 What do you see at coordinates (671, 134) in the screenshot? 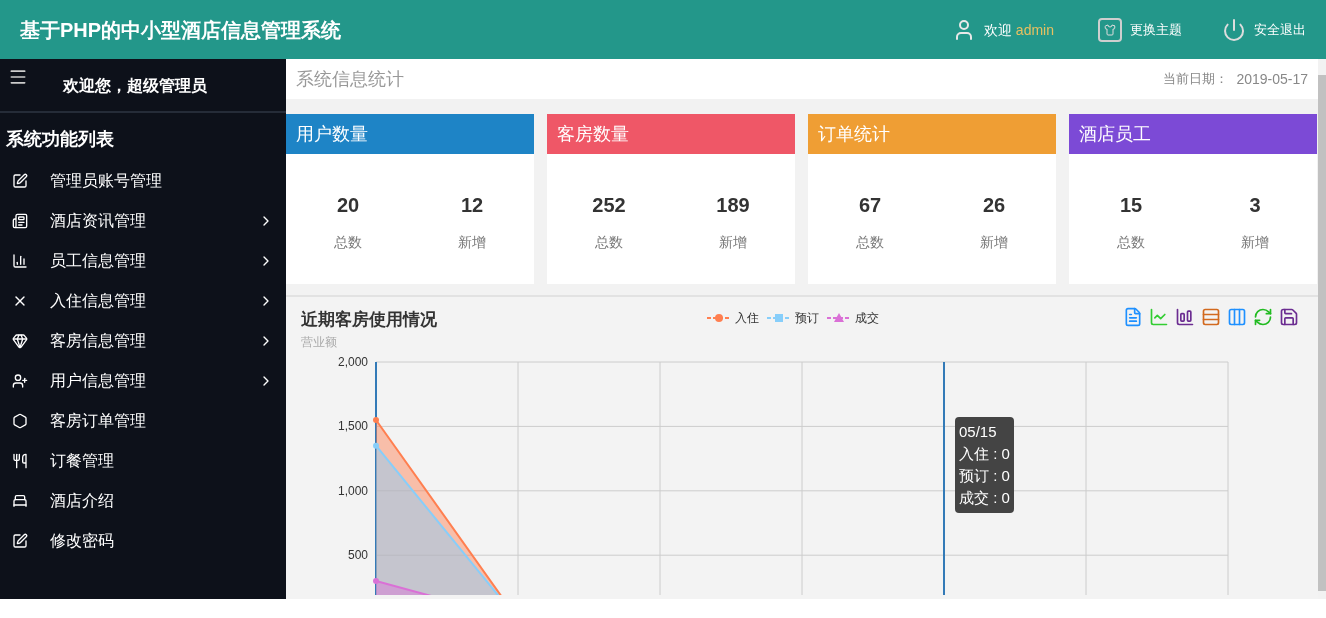
I see `card-header: 客房数量` at bounding box center [671, 134].